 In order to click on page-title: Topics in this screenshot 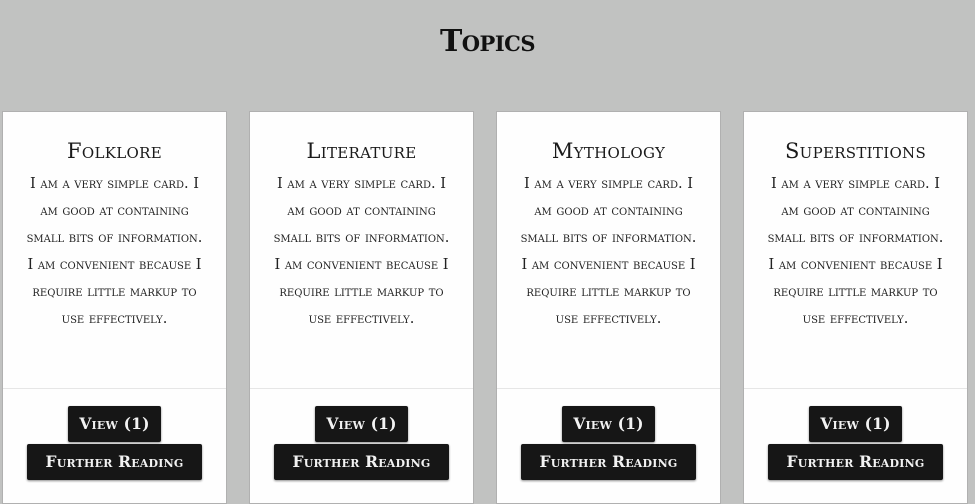, I will do `click(487, 41)`.